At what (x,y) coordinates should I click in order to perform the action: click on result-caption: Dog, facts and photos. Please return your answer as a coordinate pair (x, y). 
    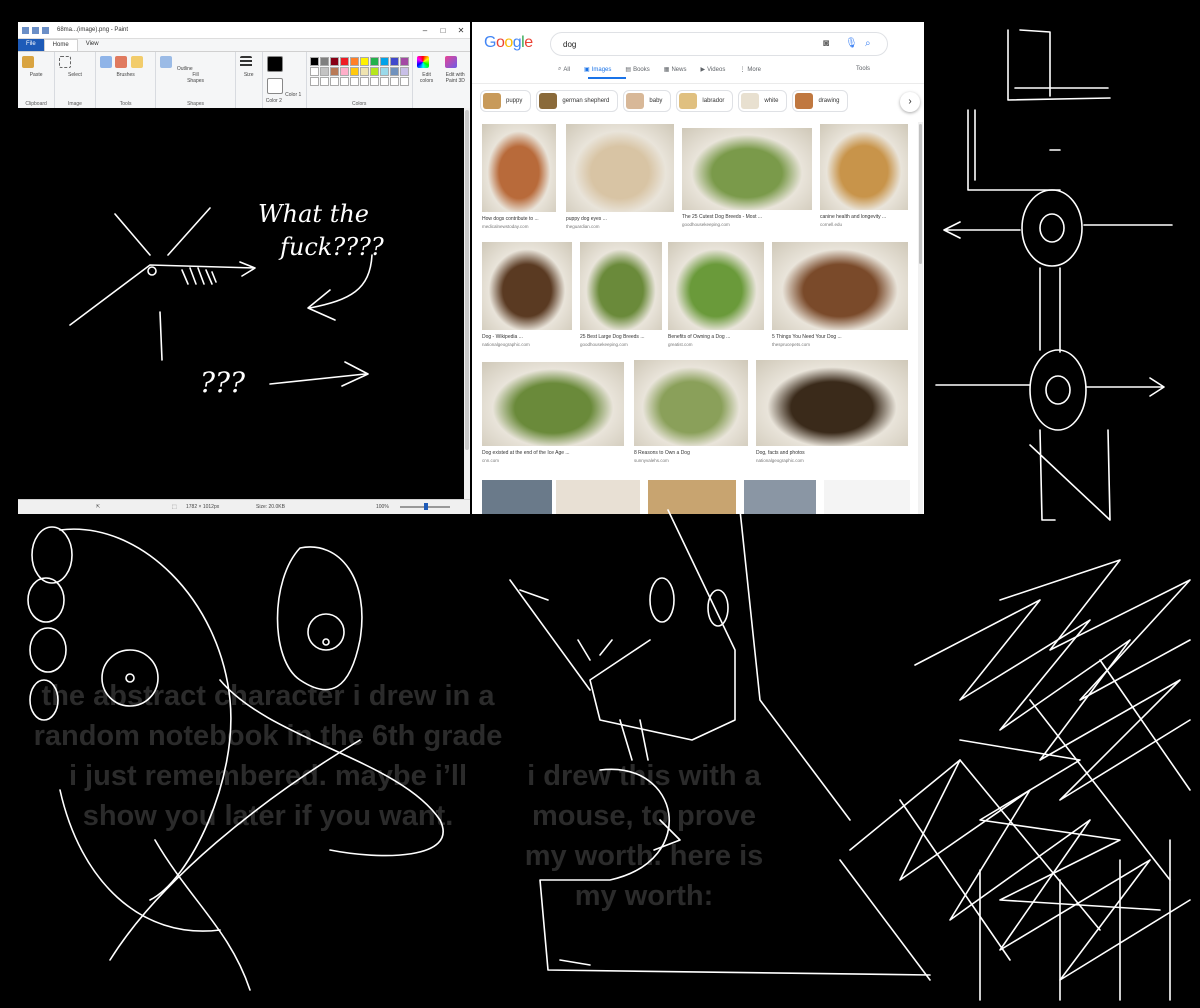
    Looking at the image, I should click on (832, 453).